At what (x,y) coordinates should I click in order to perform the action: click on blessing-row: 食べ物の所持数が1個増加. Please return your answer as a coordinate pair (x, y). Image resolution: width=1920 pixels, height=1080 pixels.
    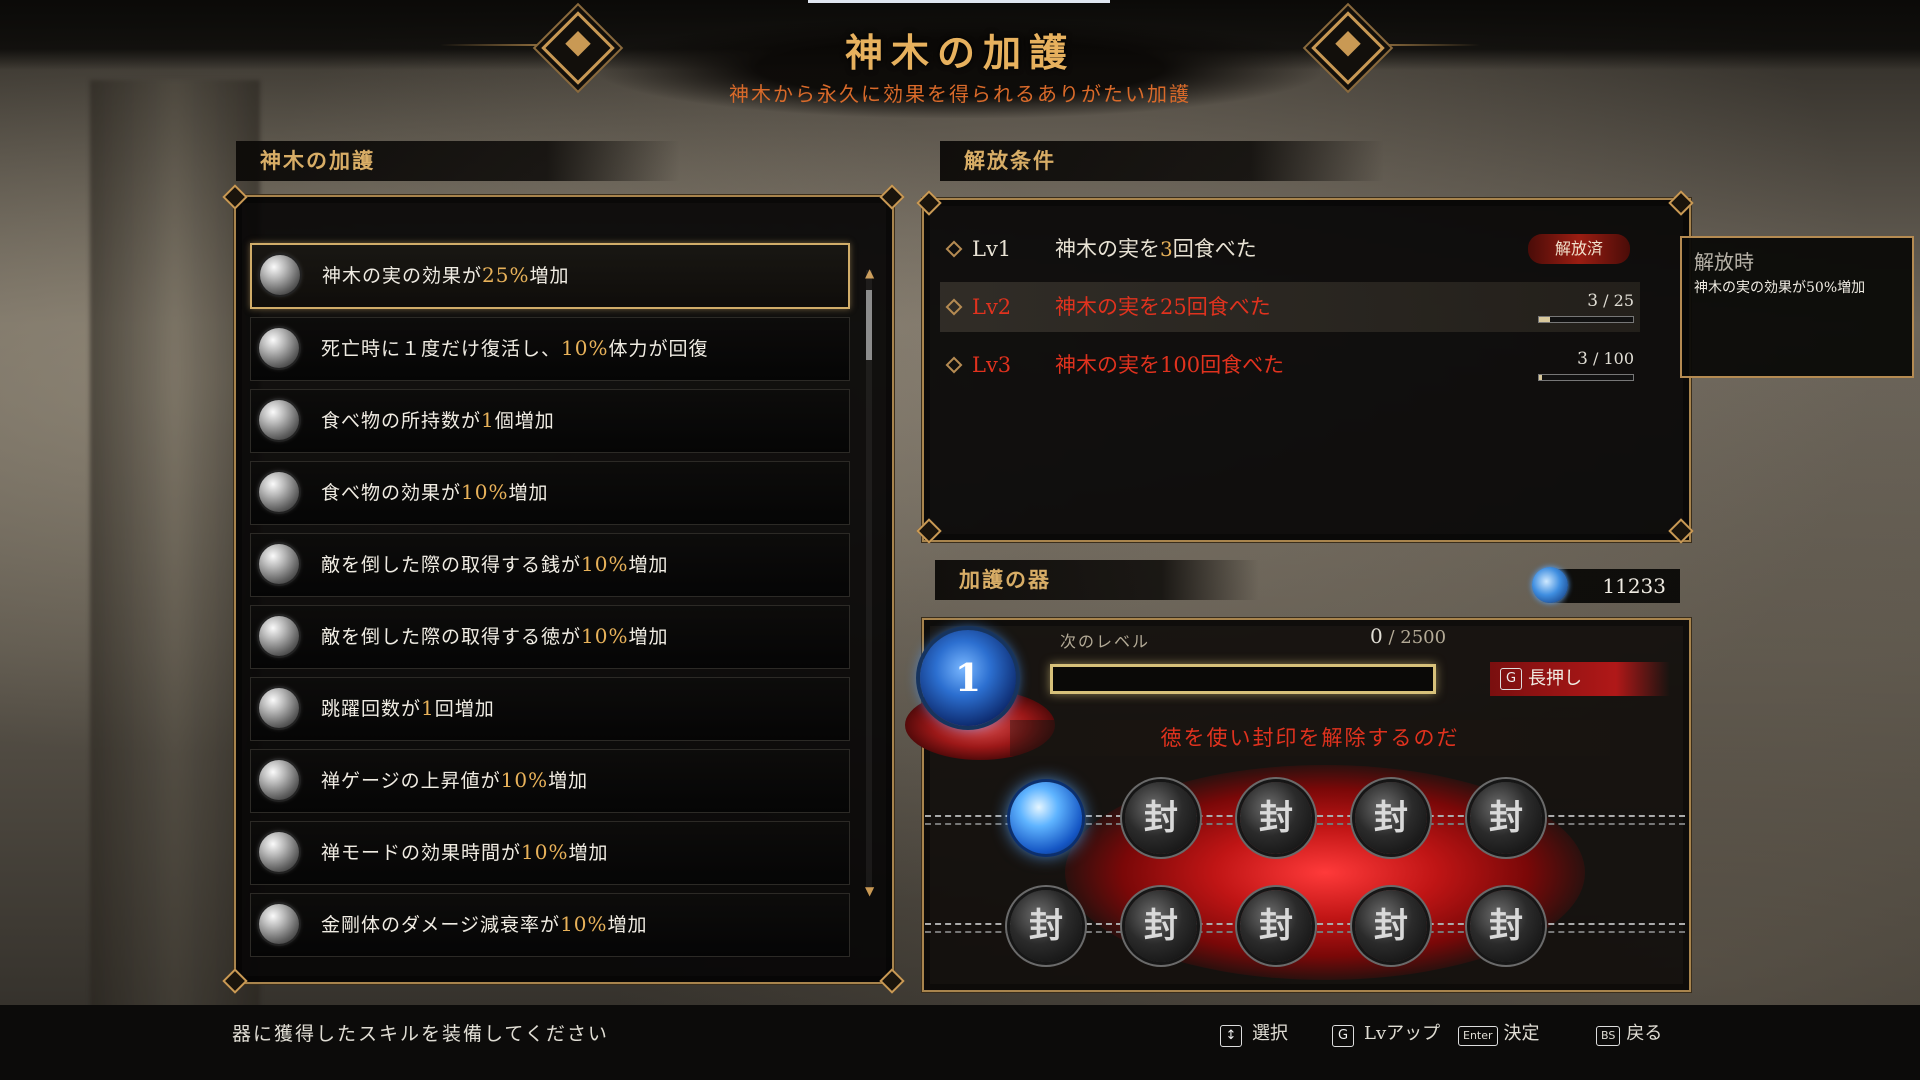
    Looking at the image, I should click on (550, 421).